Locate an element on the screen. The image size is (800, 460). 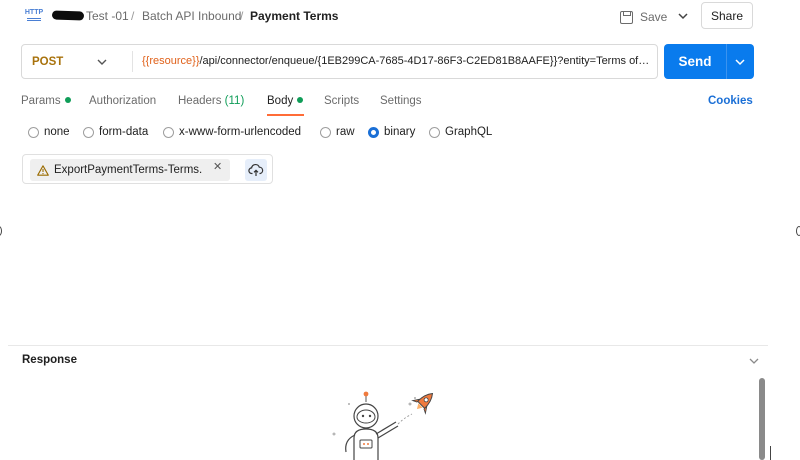
breadcrumb-folder: Batch API Inbound is located at coordinates (191, 16).